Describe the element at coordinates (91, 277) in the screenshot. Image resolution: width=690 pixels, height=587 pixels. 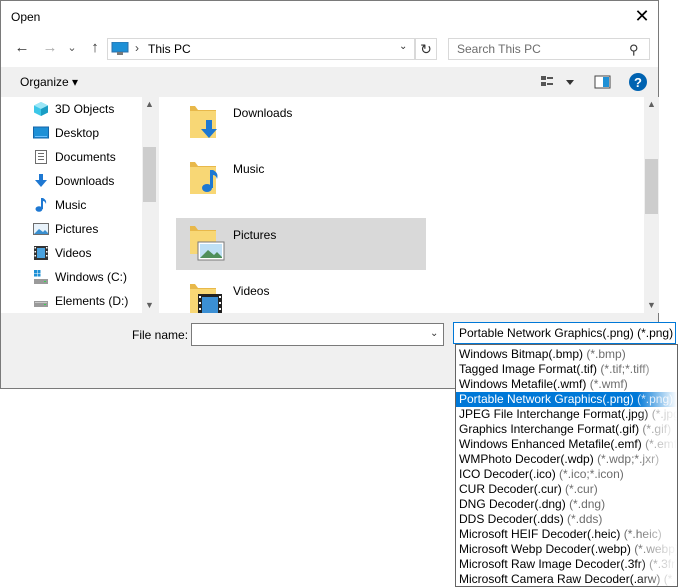
I see `sidebar-item-label: Windows (C:)` at that location.